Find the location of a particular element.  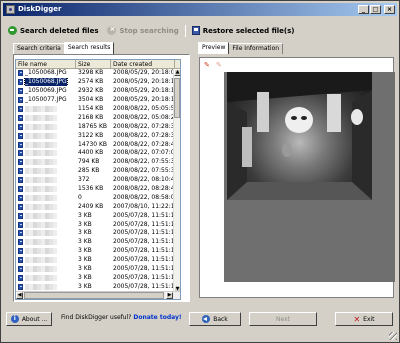

table-row: 372 2008/08/22, 08:10:4.. is located at coordinates (98, 180).